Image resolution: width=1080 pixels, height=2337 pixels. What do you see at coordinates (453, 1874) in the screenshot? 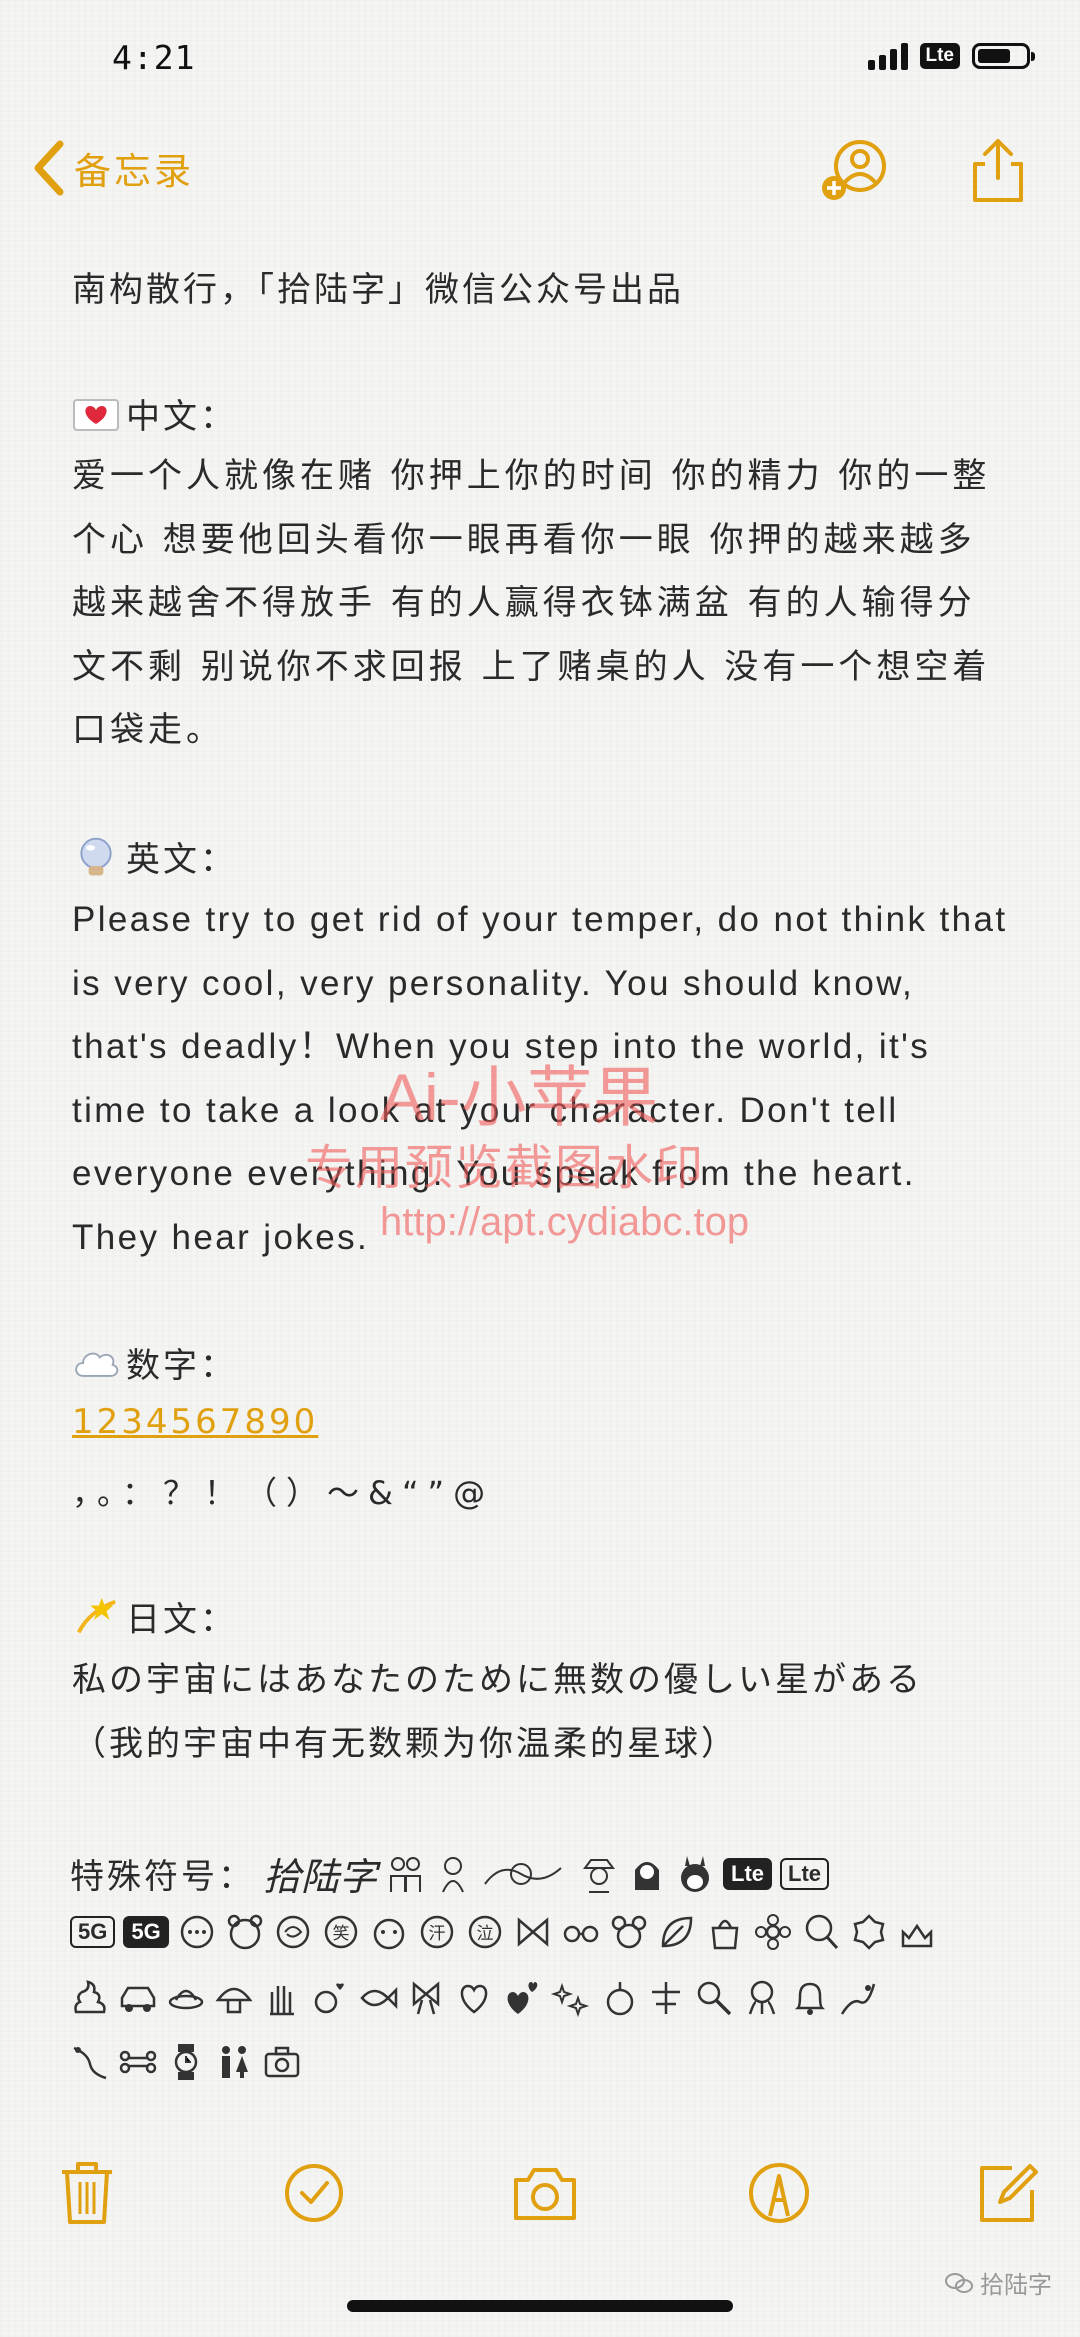
I see `girl-icon` at bounding box center [453, 1874].